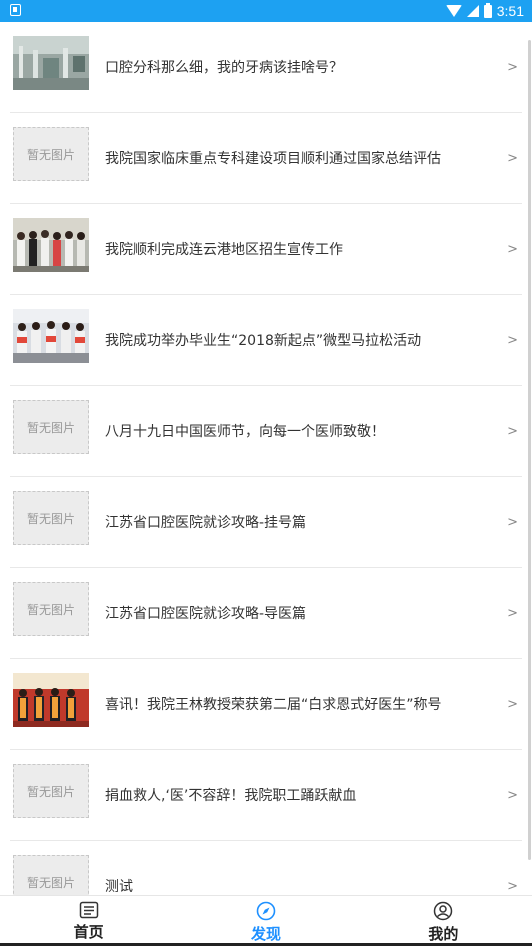 This screenshot has width=532, height=946. What do you see at coordinates (266, 11) in the screenshot?
I see `status-bar: 3:51` at bounding box center [266, 11].